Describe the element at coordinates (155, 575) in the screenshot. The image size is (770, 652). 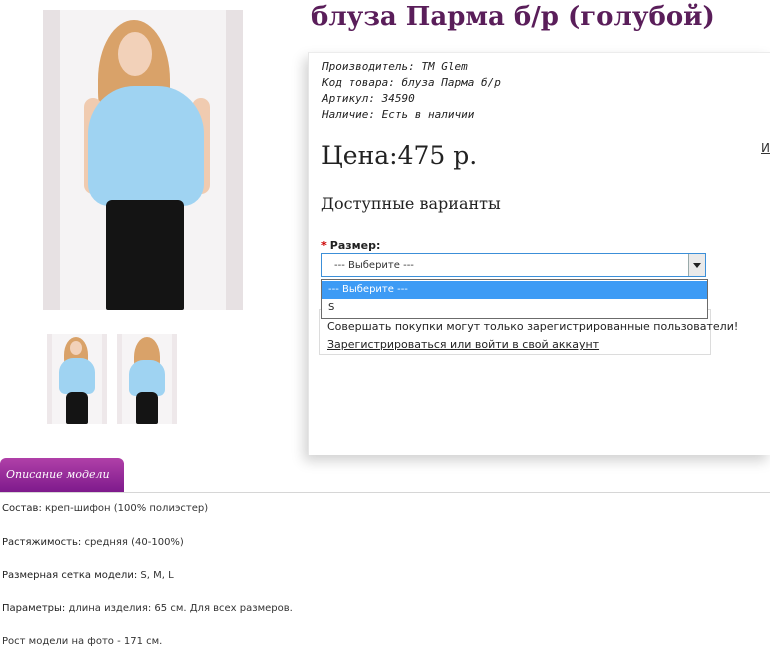
I see `description-value: S, M, L` at that location.